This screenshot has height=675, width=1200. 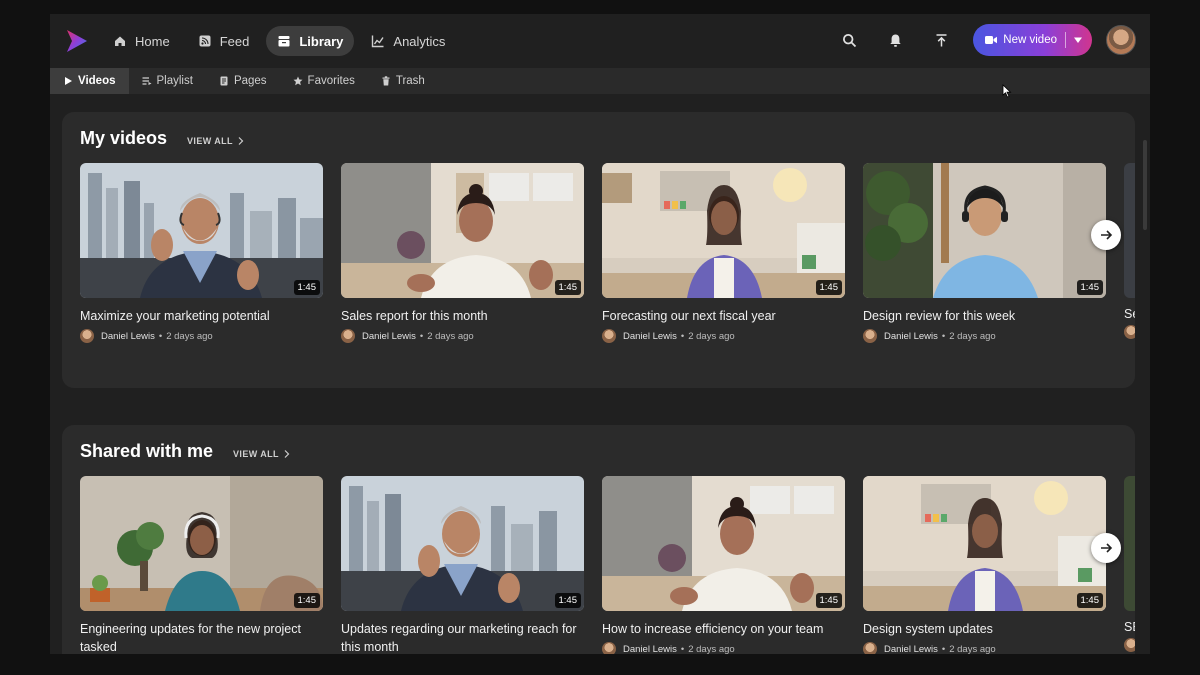 What do you see at coordinates (600, 81) in the screenshot?
I see `library-subtabs: Videos Playlist Pages Favorites Trash` at bounding box center [600, 81].